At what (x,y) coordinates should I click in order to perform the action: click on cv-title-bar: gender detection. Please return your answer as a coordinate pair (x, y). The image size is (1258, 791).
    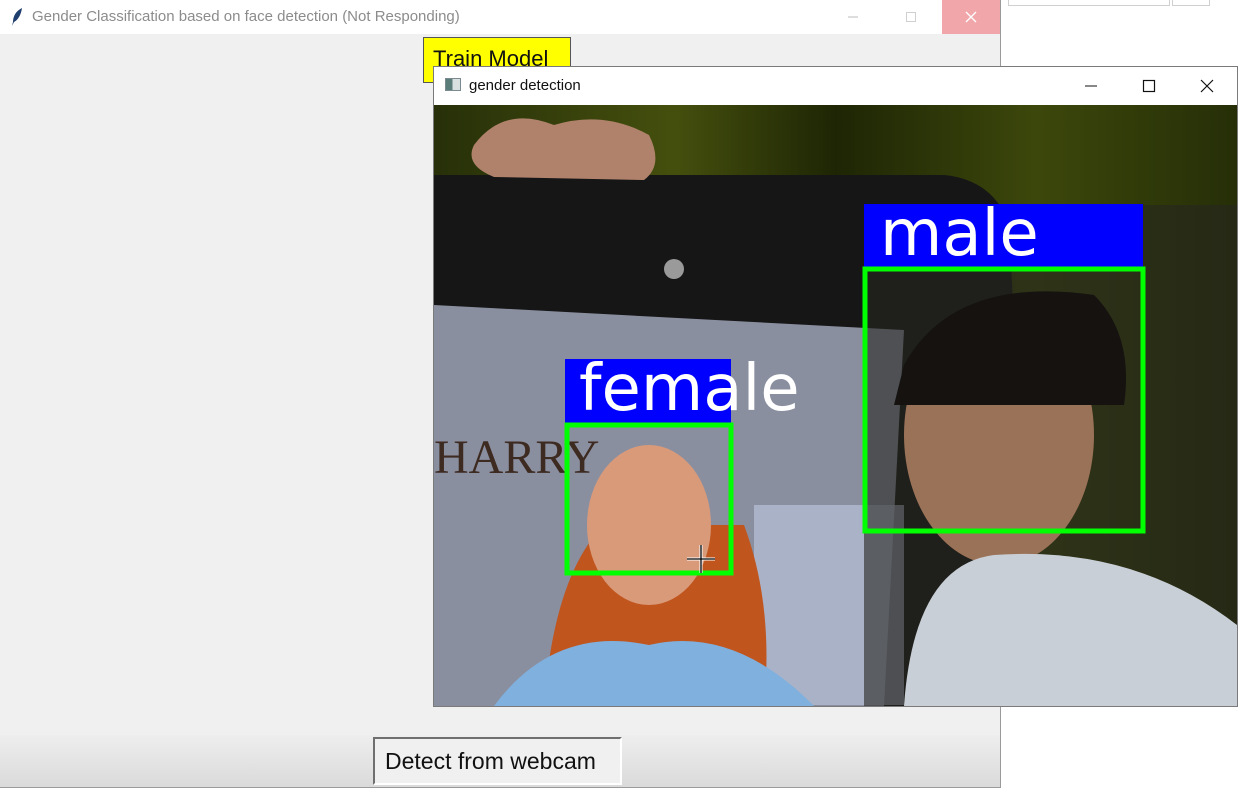
    Looking at the image, I should click on (835, 86).